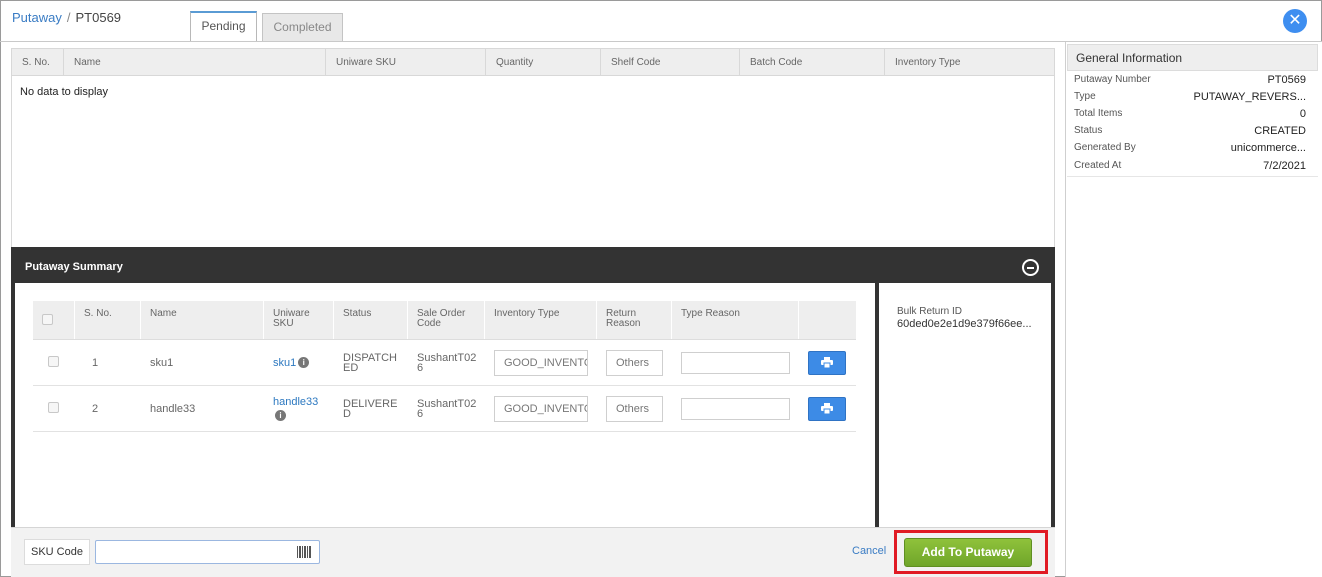 The image size is (1322, 577). Describe the element at coordinates (1192, 176) in the screenshot. I see `general-info-divider` at that location.